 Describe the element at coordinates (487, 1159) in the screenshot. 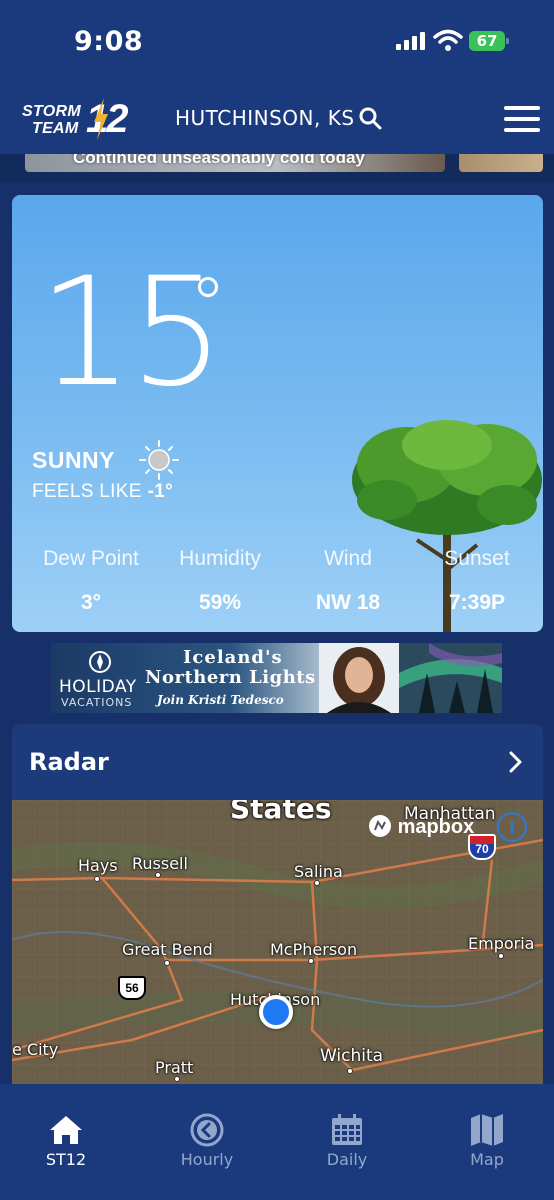

I see `tab-label: Map` at that location.